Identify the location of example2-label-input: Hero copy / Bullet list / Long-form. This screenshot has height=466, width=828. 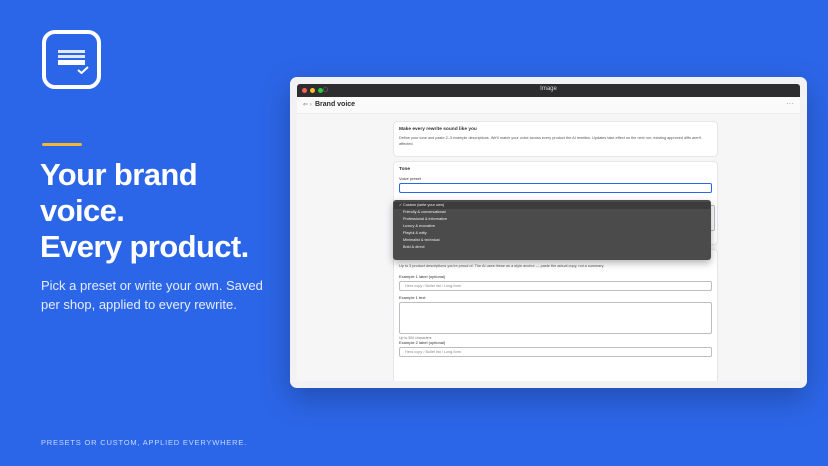
(555, 351).